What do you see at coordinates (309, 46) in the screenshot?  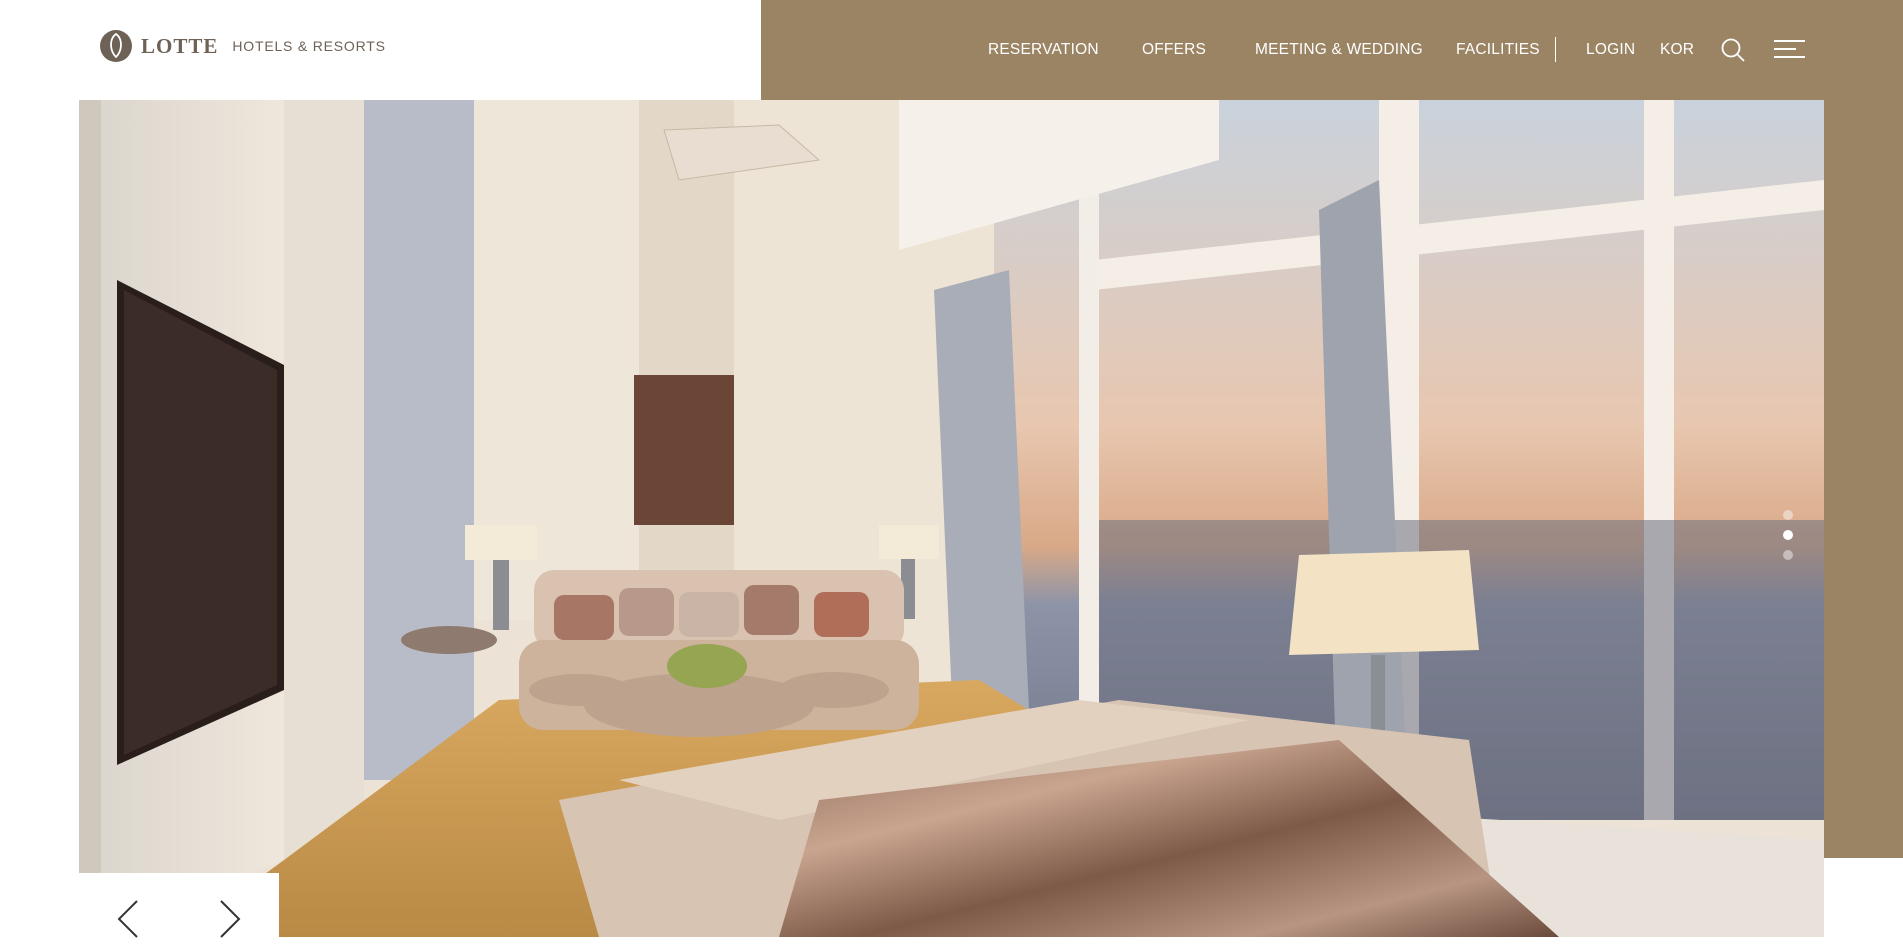 I see `brand-subtitle: HOTELS & RESORTS` at bounding box center [309, 46].